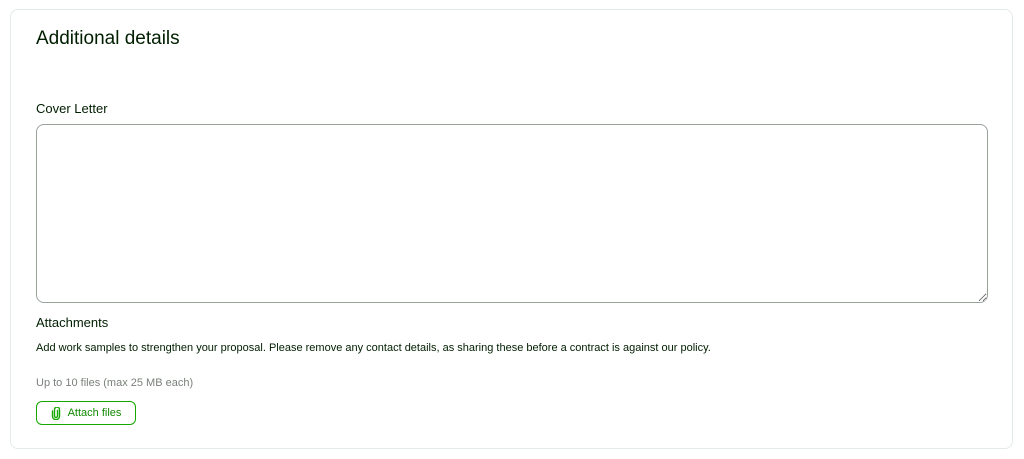  I want to click on attach-files-label: Attach files, so click(94, 413).